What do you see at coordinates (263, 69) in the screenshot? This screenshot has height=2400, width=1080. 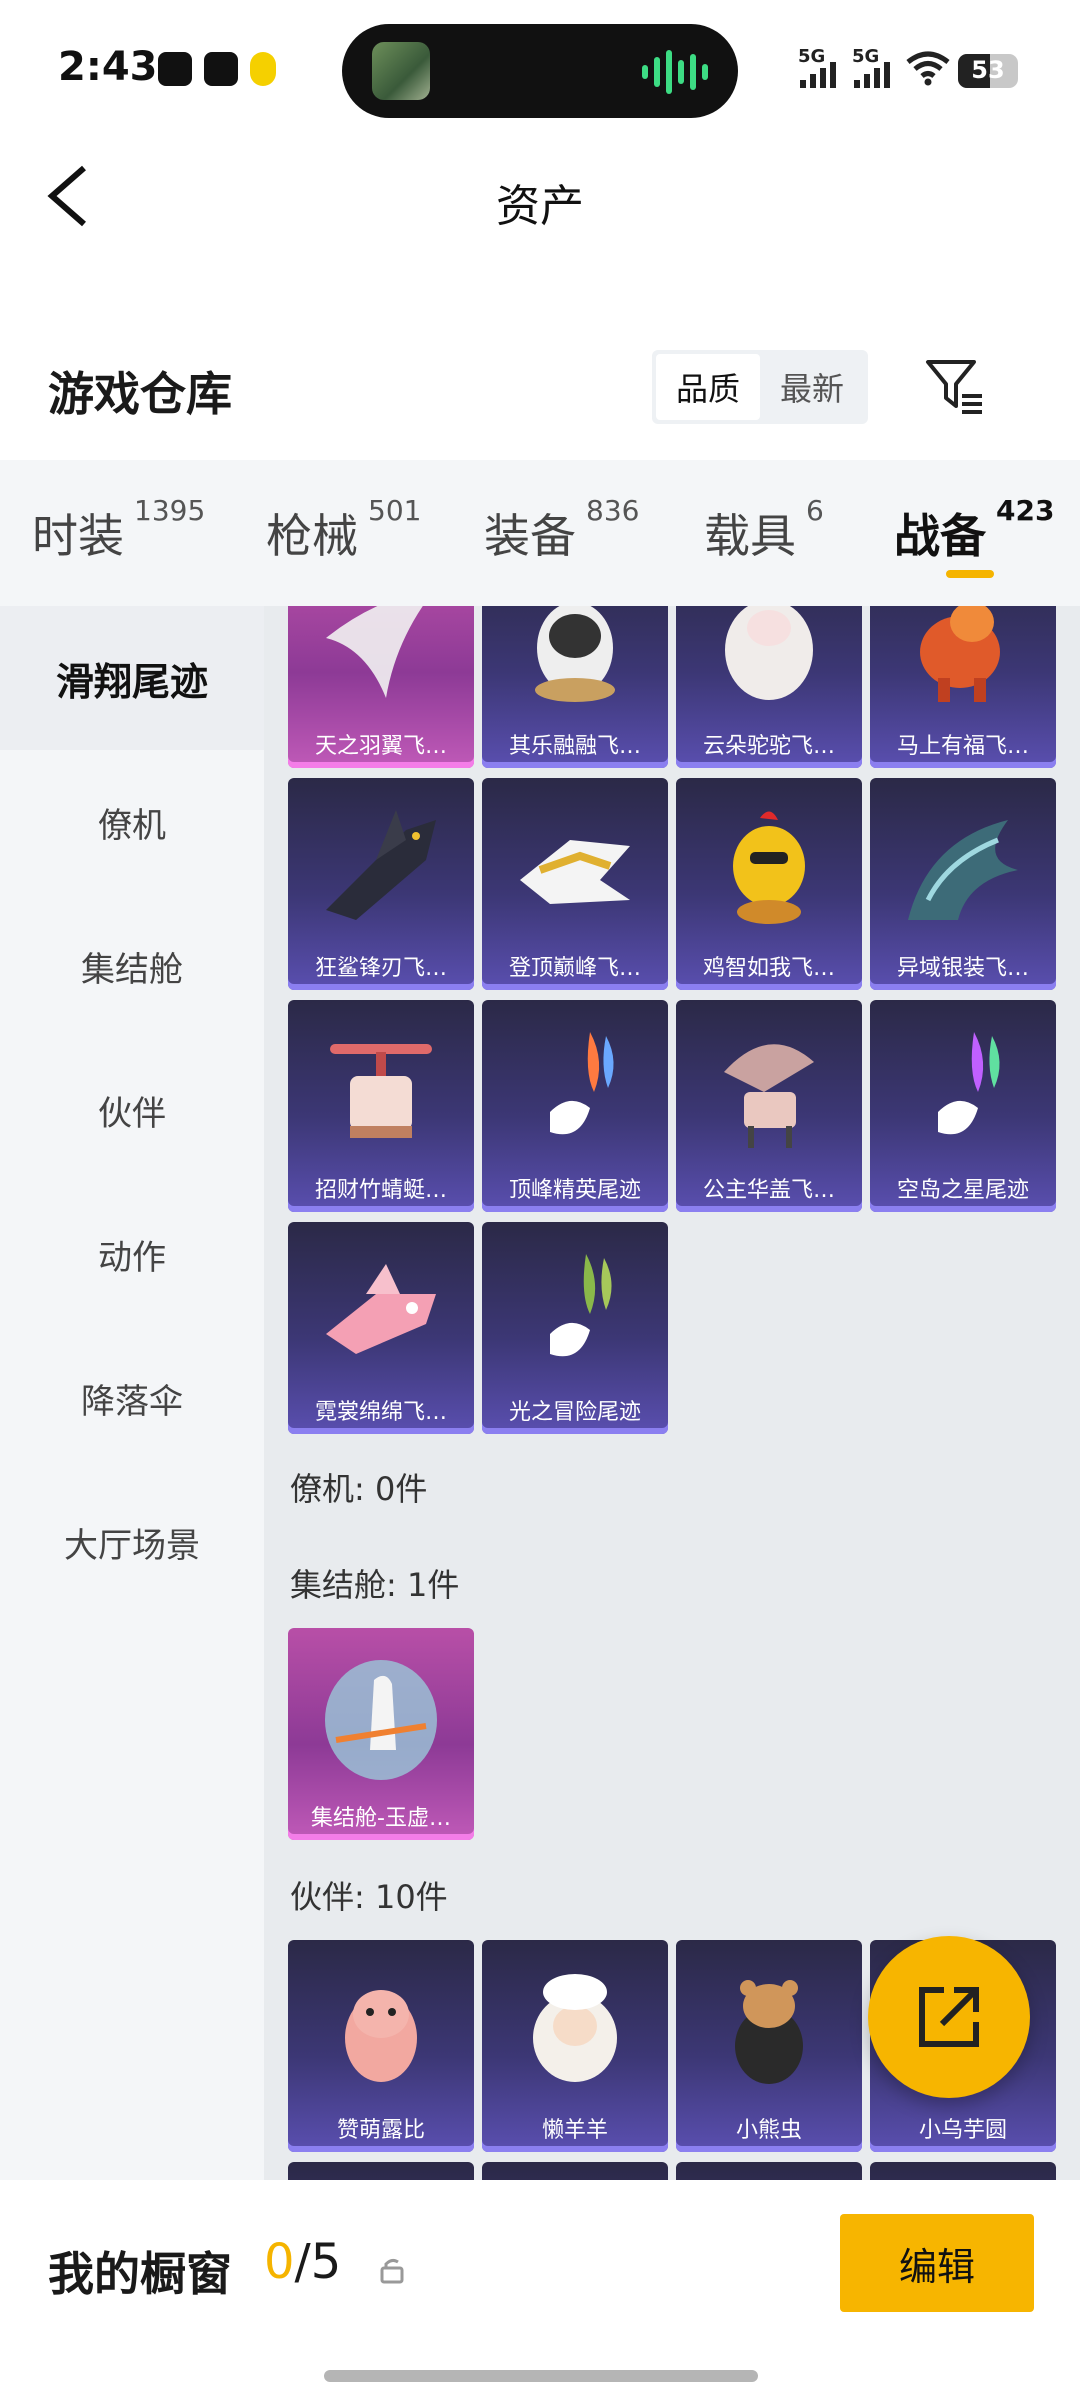 I see `bunny-notification-icon` at bounding box center [263, 69].